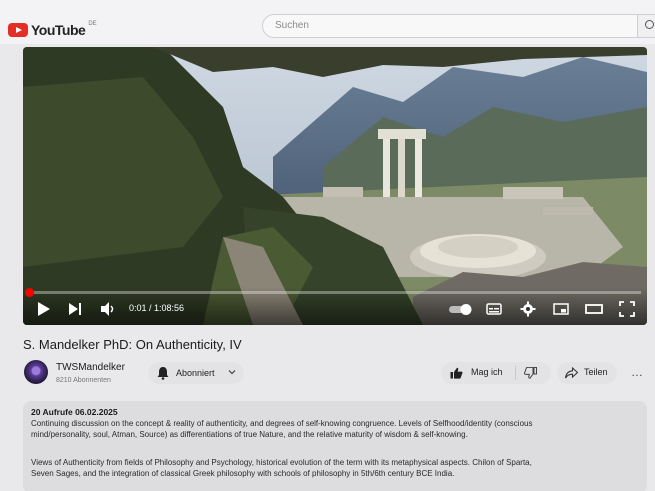 This screenshot has width=655, height=491. Describe the element at coordinates (494, 309) in the screenshot. I see `subtitles-icon` at that location.